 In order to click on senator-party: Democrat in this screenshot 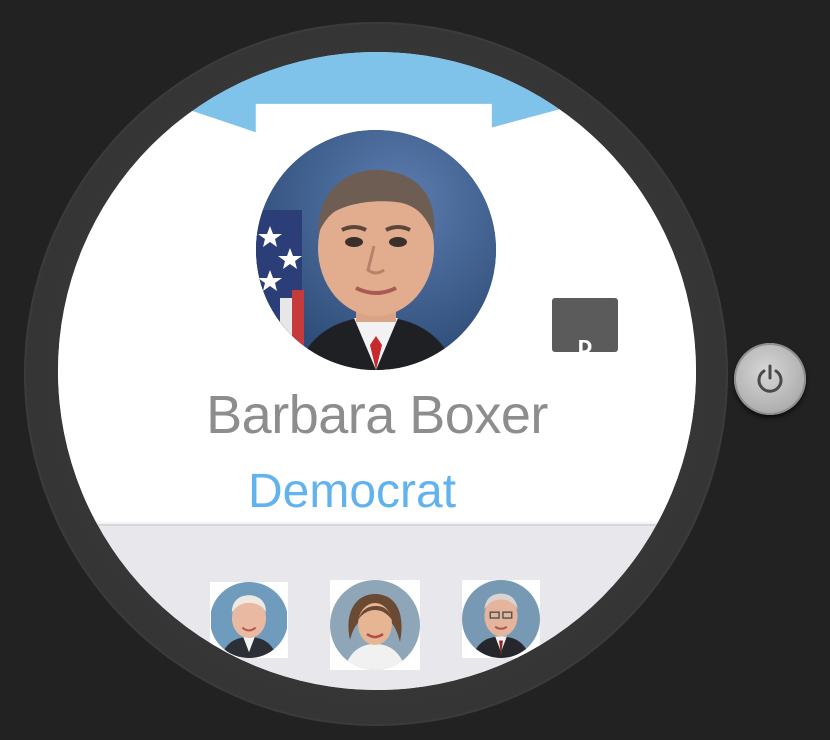, I will do `click(352, 491)`.